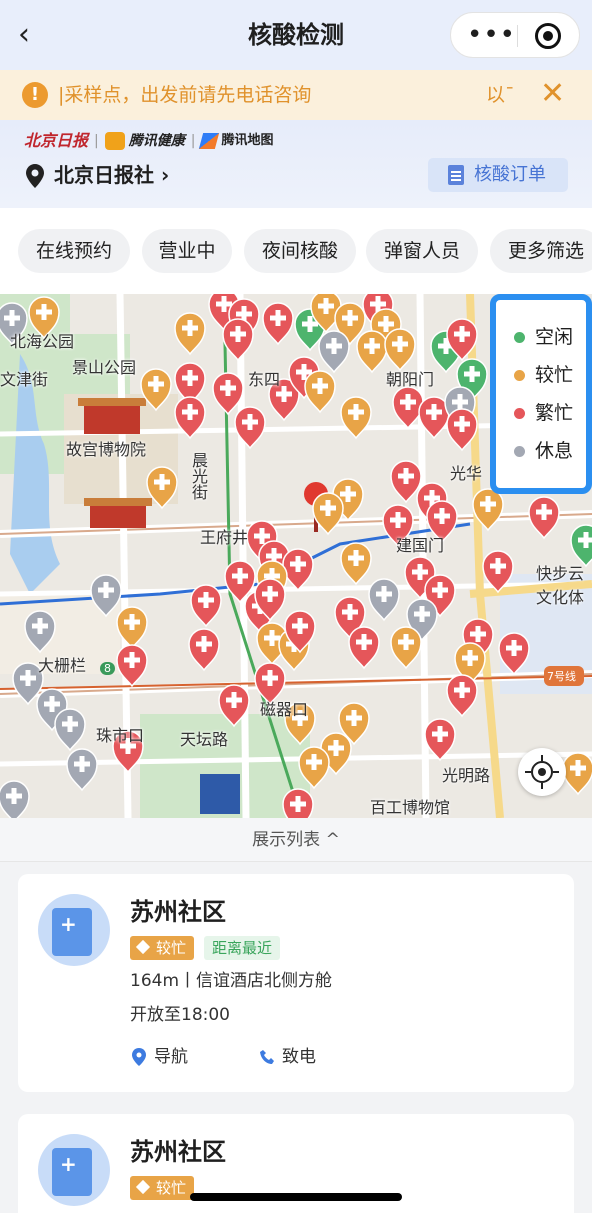  What do you see at coordinates (148, 141) in the screenshot?
I see `partner-logos: 北京日报 | 腾讯健康 | 腾讯地图` at bounding box center [148, 141].